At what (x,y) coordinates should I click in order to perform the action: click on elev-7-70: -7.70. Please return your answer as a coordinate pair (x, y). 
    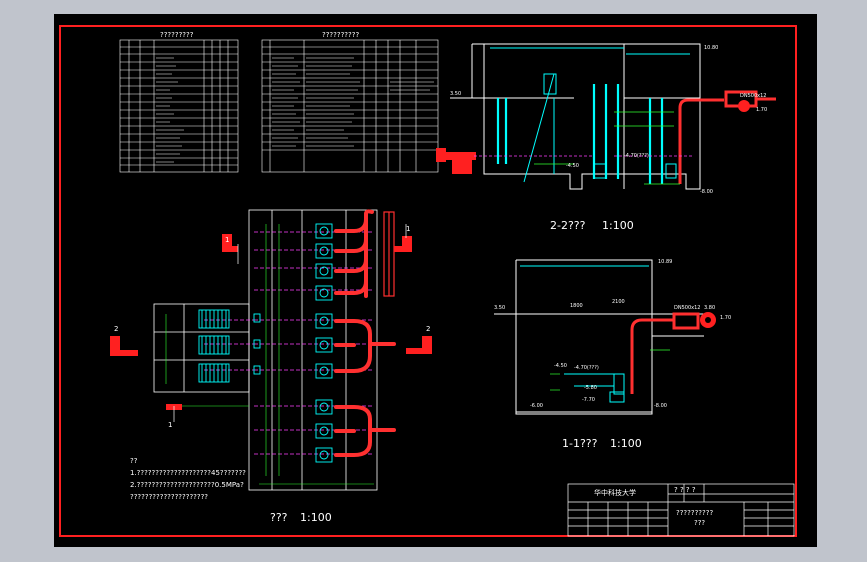
    Looking at the image, I should click on (588, 400).